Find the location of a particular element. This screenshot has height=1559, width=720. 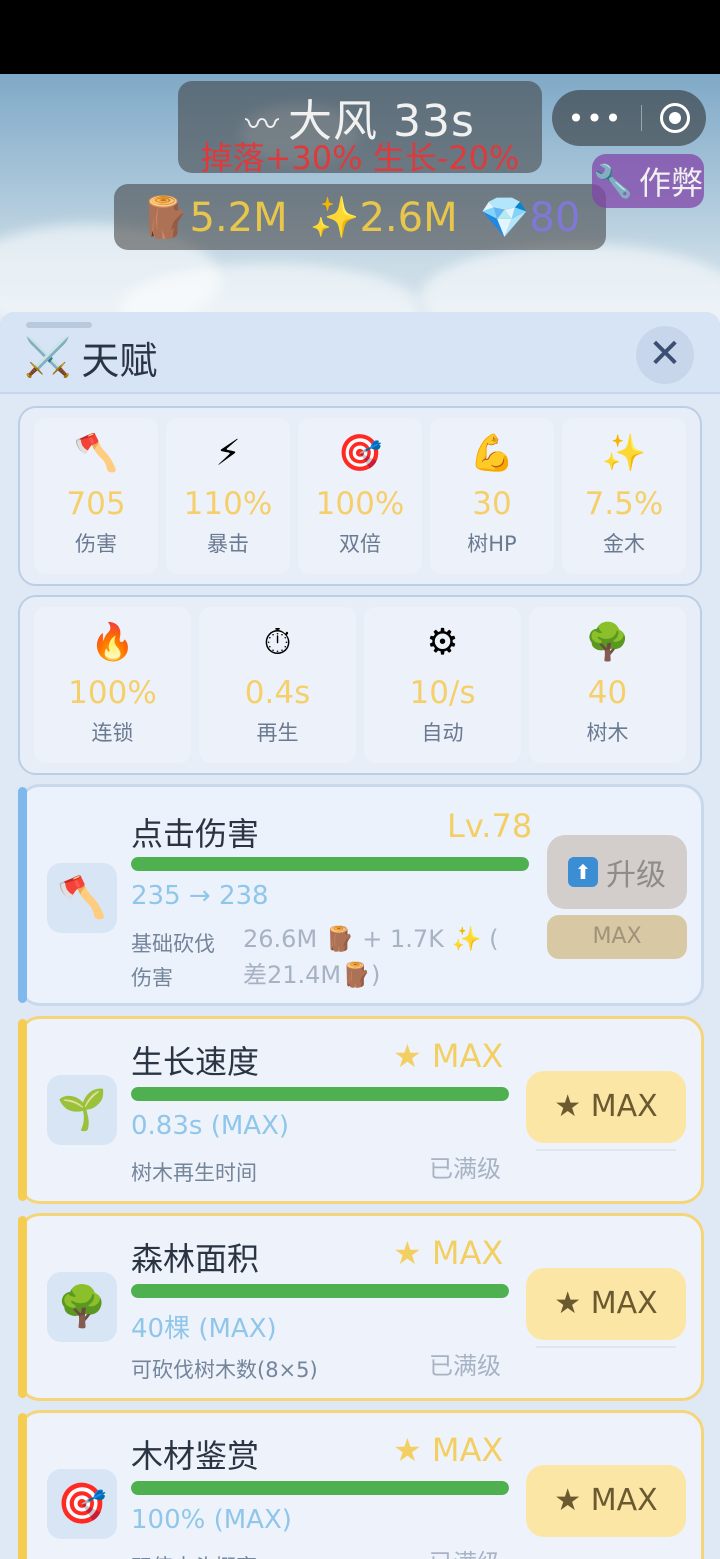

status-bar is located at coordinates (360, 37).